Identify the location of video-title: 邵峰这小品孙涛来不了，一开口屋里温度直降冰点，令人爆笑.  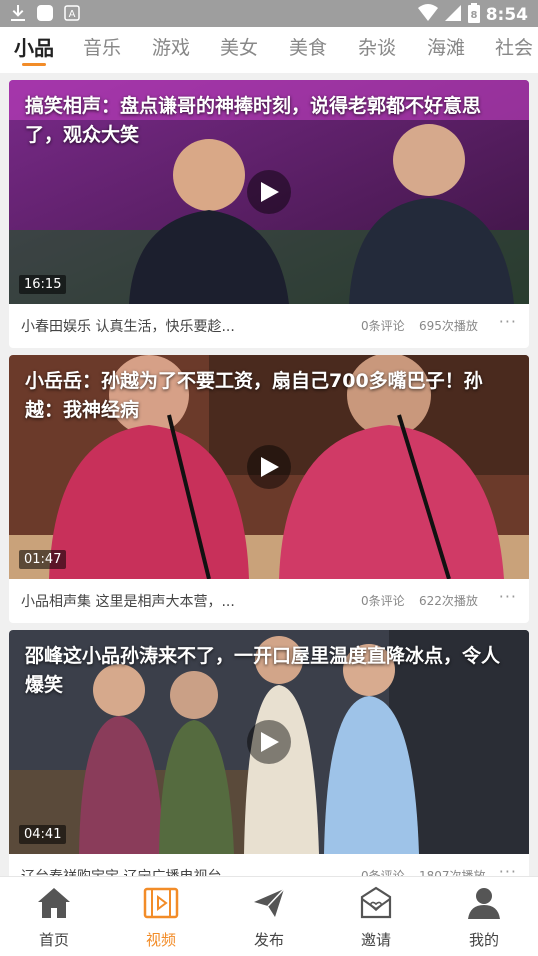
(263, 670).